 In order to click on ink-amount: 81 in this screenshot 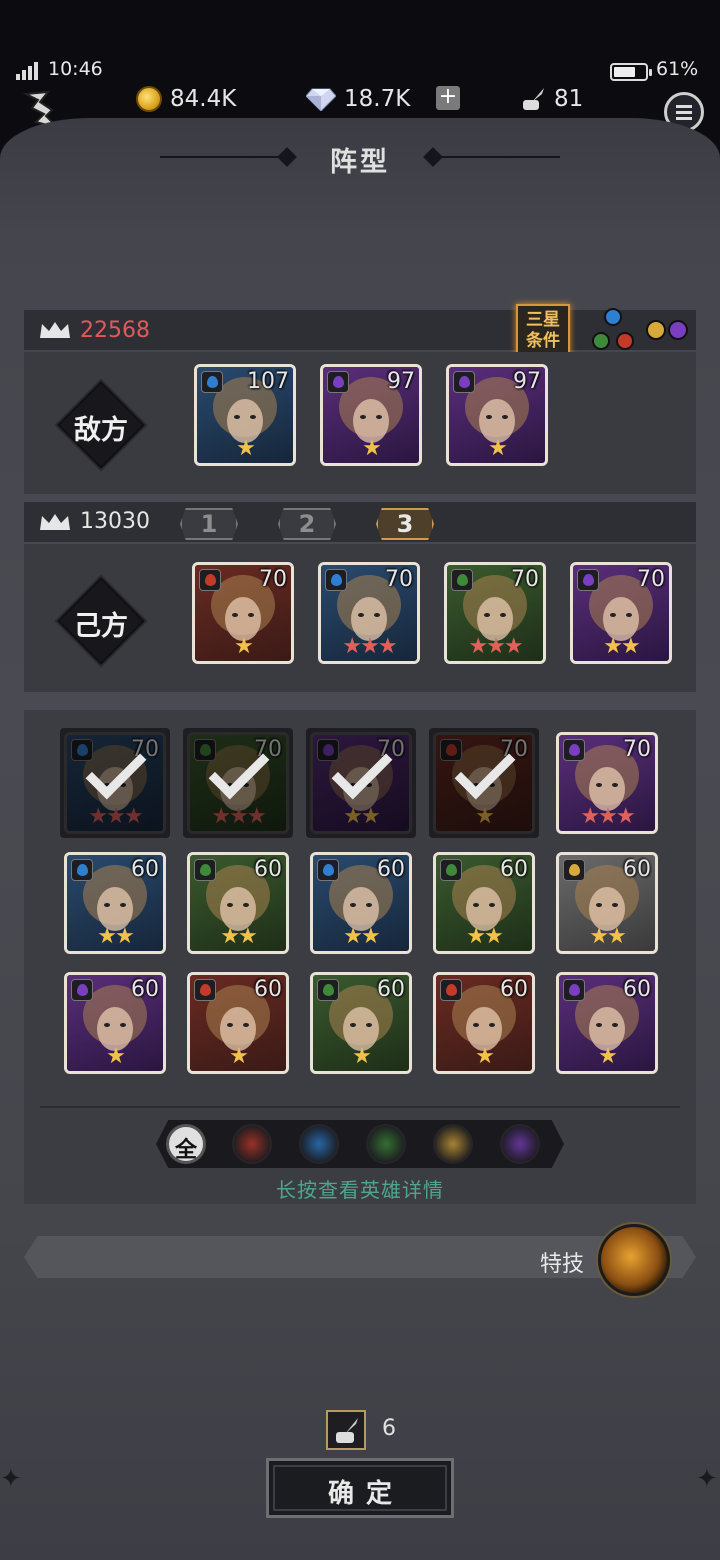, I will do `click(569, 99)`.